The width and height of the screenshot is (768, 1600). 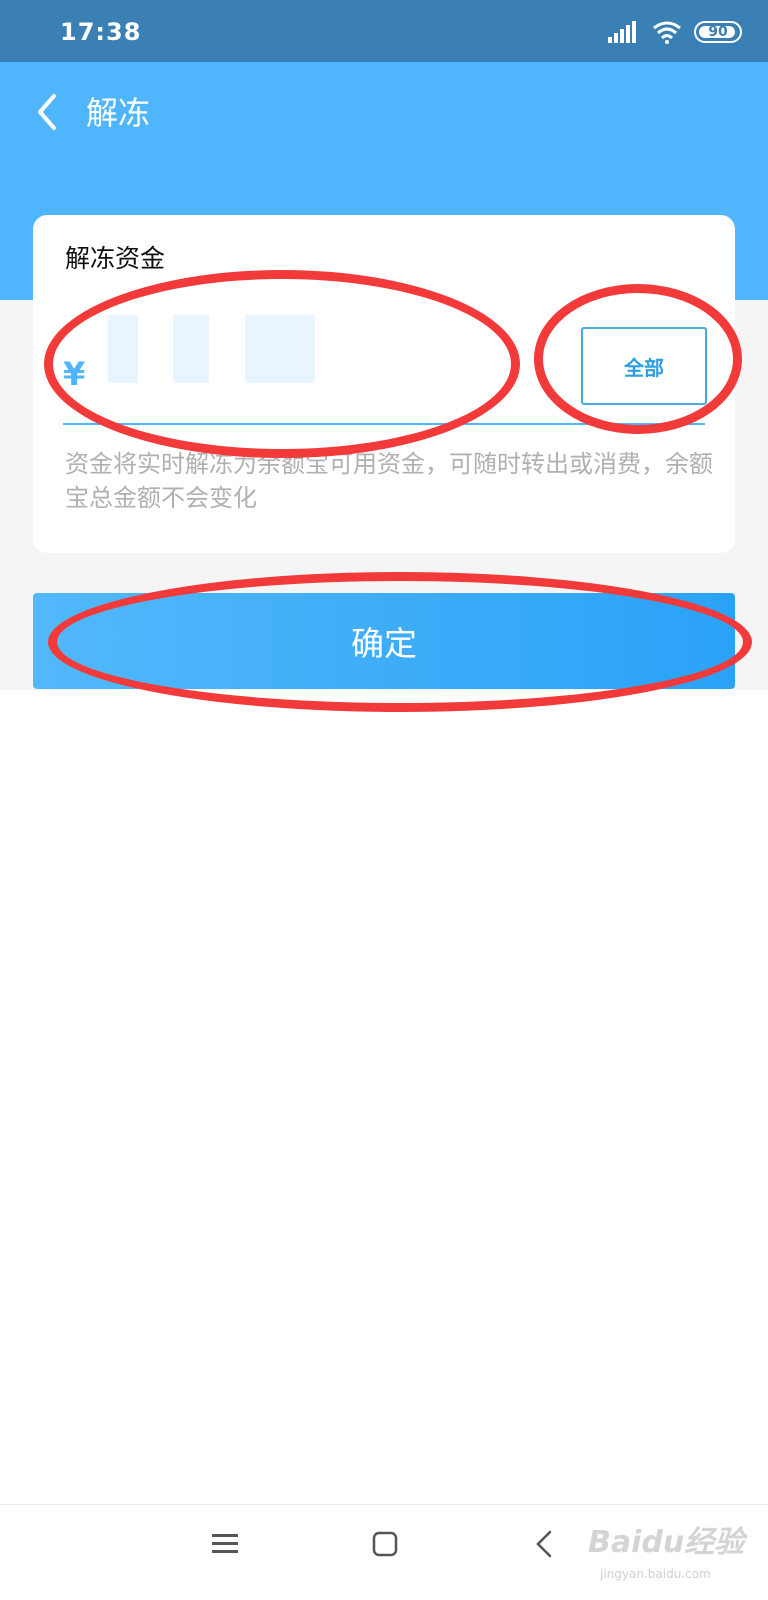 What do you see at coordinates (225, 1544) in the screenshot?
I see `menu-icon` at bounding box center [225, 1544].